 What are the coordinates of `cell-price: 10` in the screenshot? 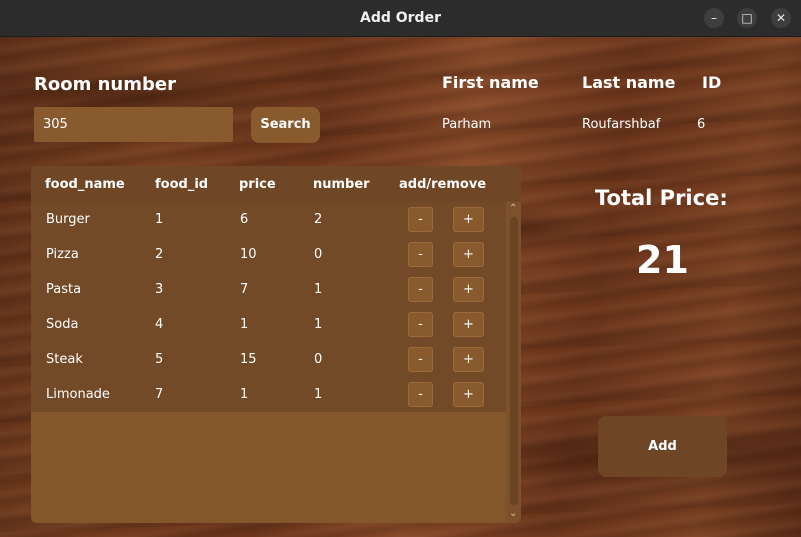 It's located at (248, 254).